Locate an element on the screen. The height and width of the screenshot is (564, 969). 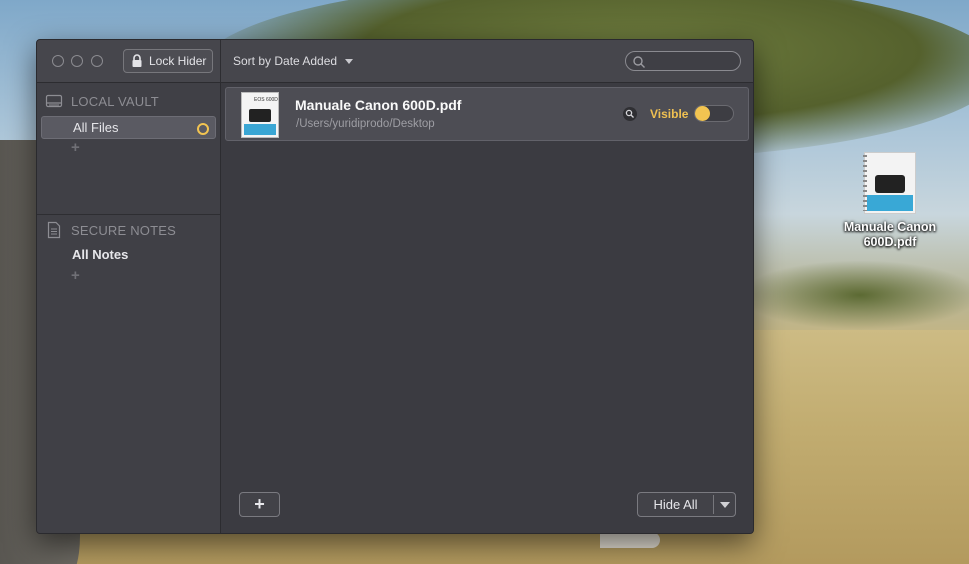
lock-hider-button: Lock Hider is located at coordinates (168, 61).